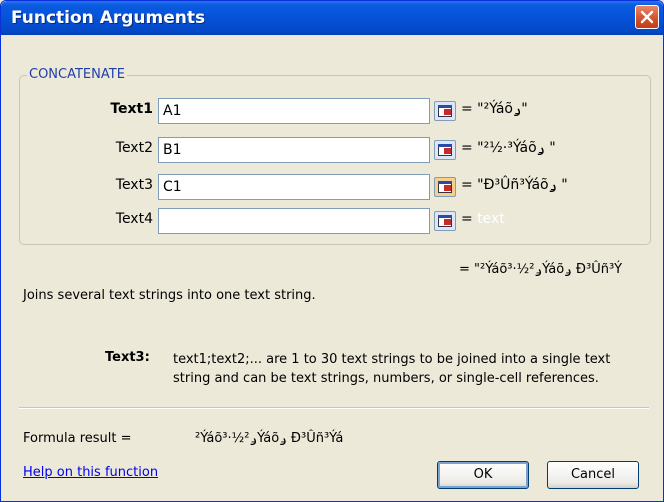 Image resolution: width=664 pixels, height=502 pixels. What do you see at coordinates (467, 219) in the screenshot?
I see `text4-result-prefix: =` at bounding box center [467, 219].